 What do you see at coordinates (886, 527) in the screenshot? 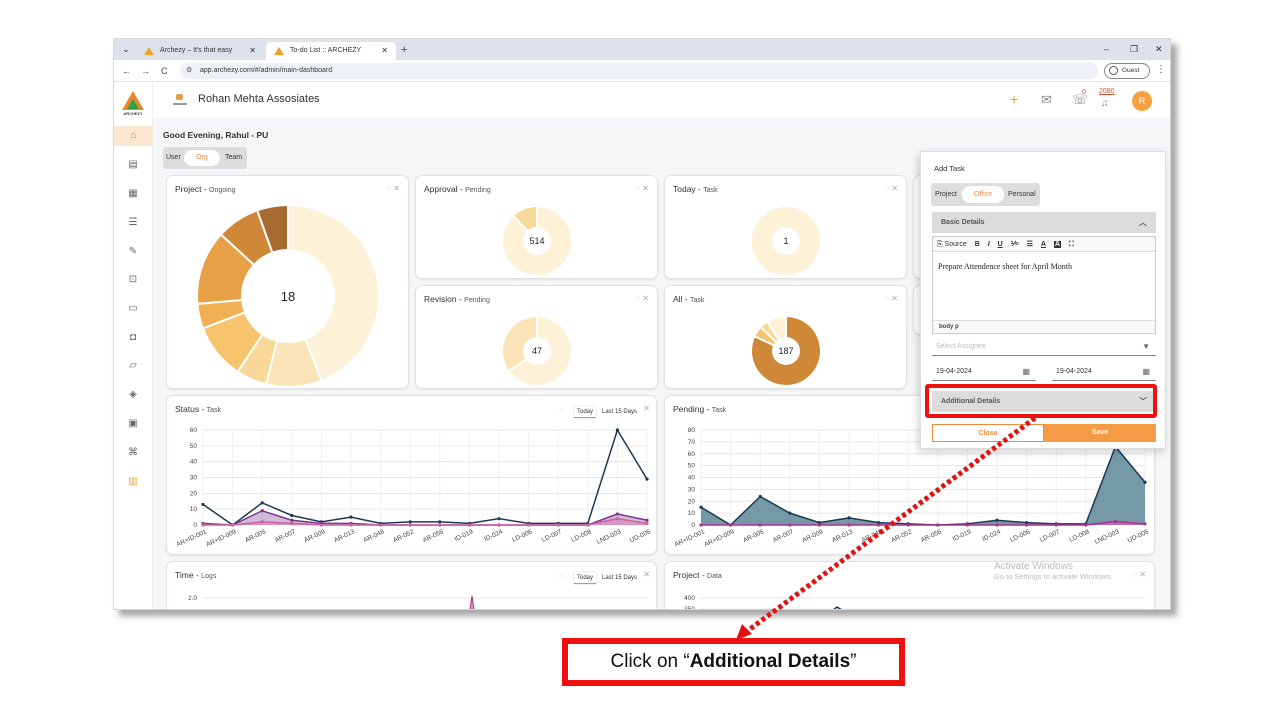
I see `dotted-arrow` at bounding box center [886, 527].